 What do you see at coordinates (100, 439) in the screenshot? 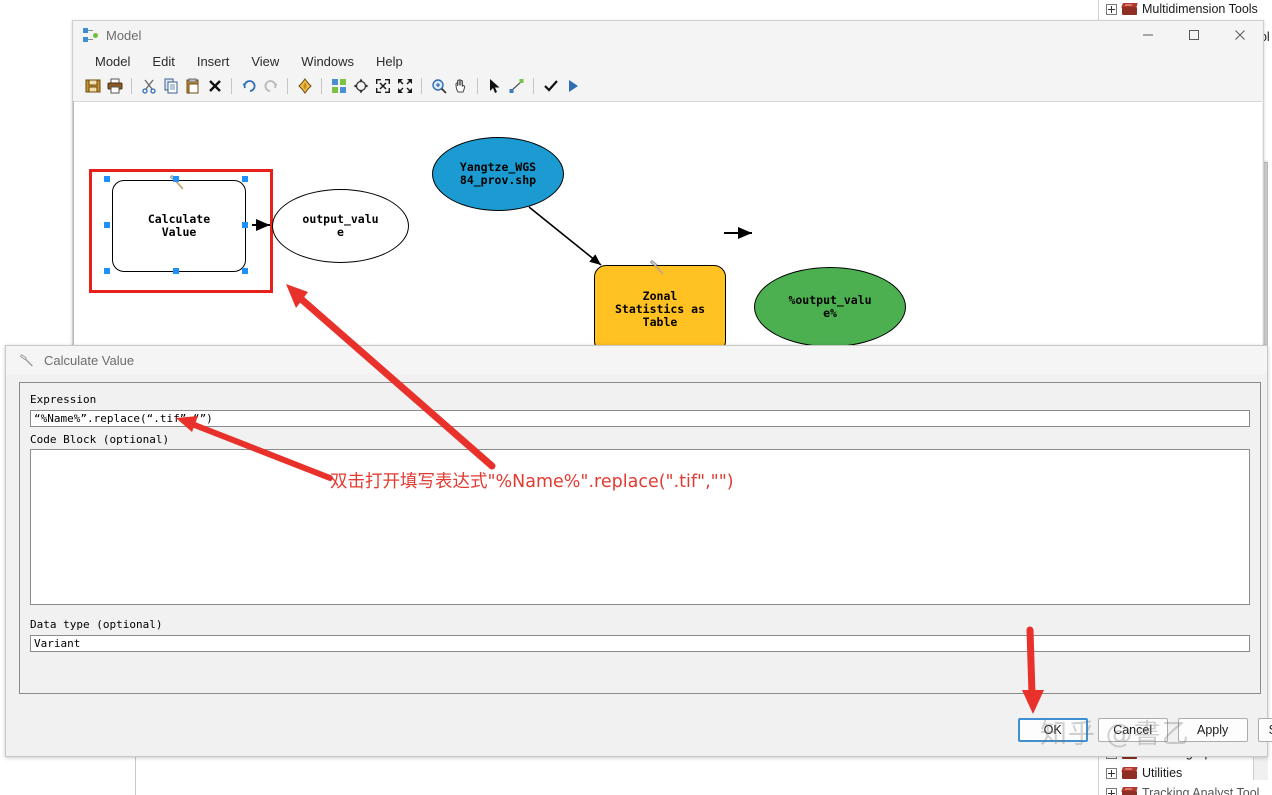
I see `code-block-label: Code Block (optional)` at bounding box center [100, 439].